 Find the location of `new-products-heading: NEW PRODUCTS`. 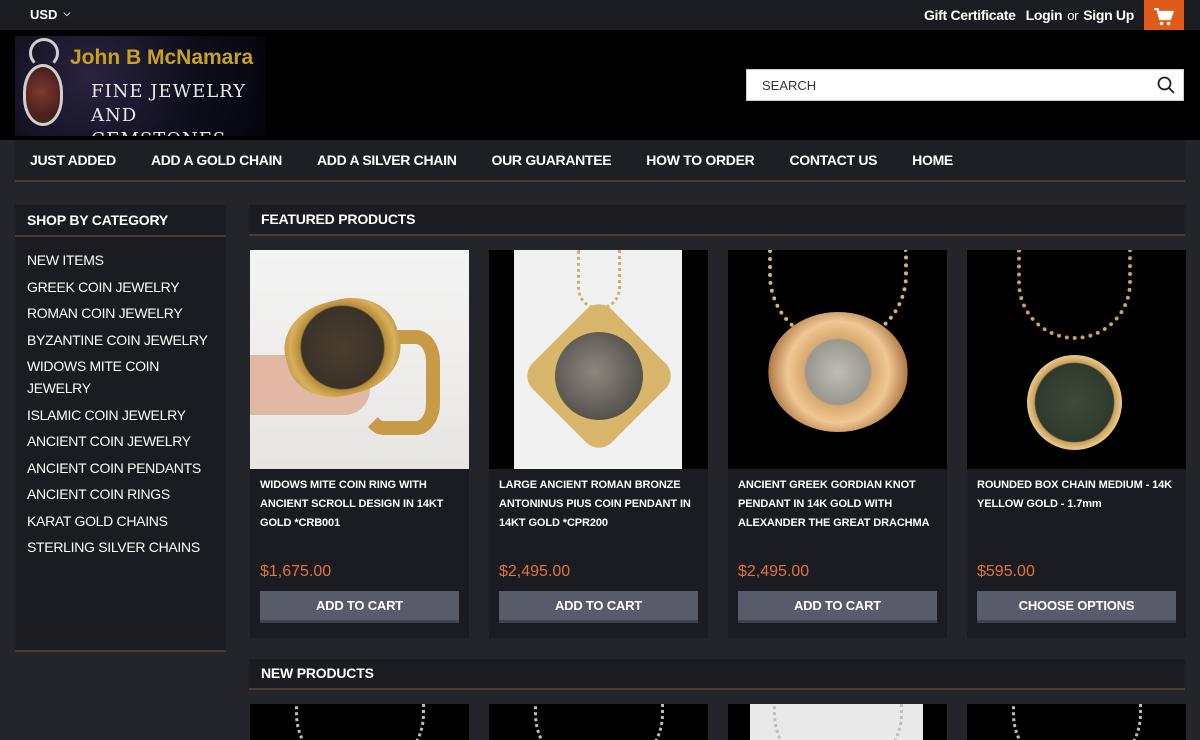

new-products-heading: NEW PRODUCTS is located at coordinates (717, 674).